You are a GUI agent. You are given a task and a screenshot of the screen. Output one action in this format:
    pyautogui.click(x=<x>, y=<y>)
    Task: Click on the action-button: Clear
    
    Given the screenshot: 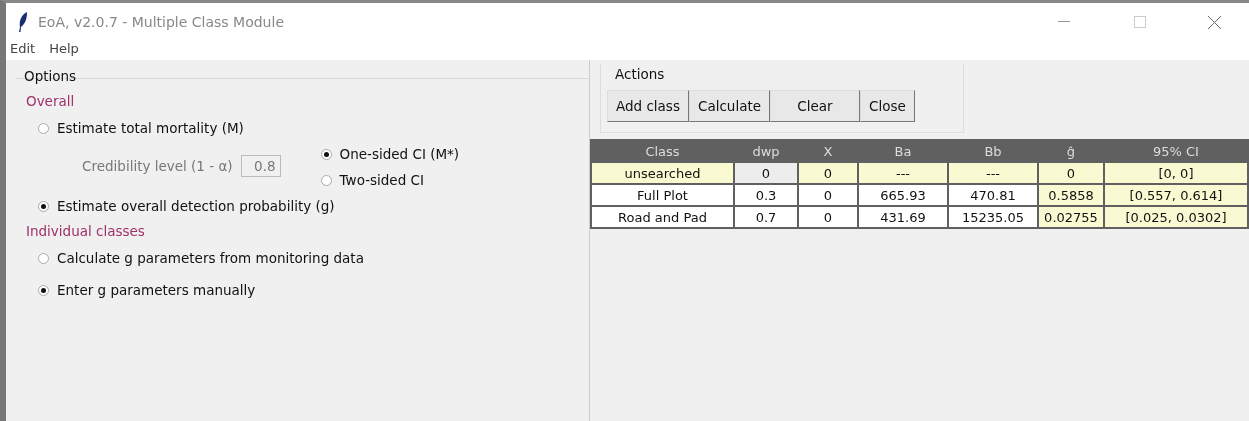 What is the action you would take?
    pyautogui.click(x=815, y=106)
    